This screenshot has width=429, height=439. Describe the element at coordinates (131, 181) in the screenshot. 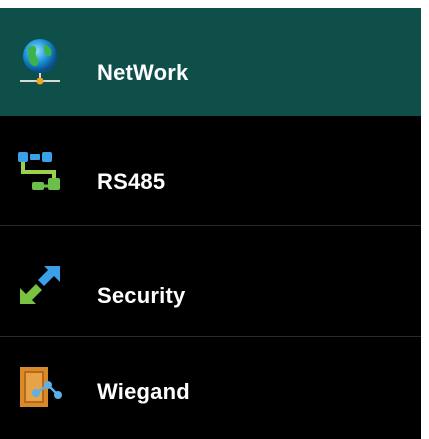

I see `menu-item-label: RS485` at that location.